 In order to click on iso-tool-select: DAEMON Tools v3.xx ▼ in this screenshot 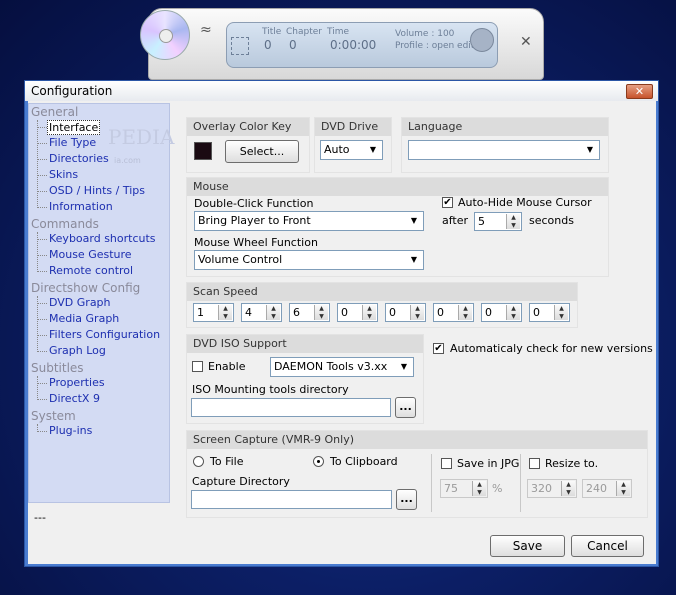, I will do `click(342, 367)`.